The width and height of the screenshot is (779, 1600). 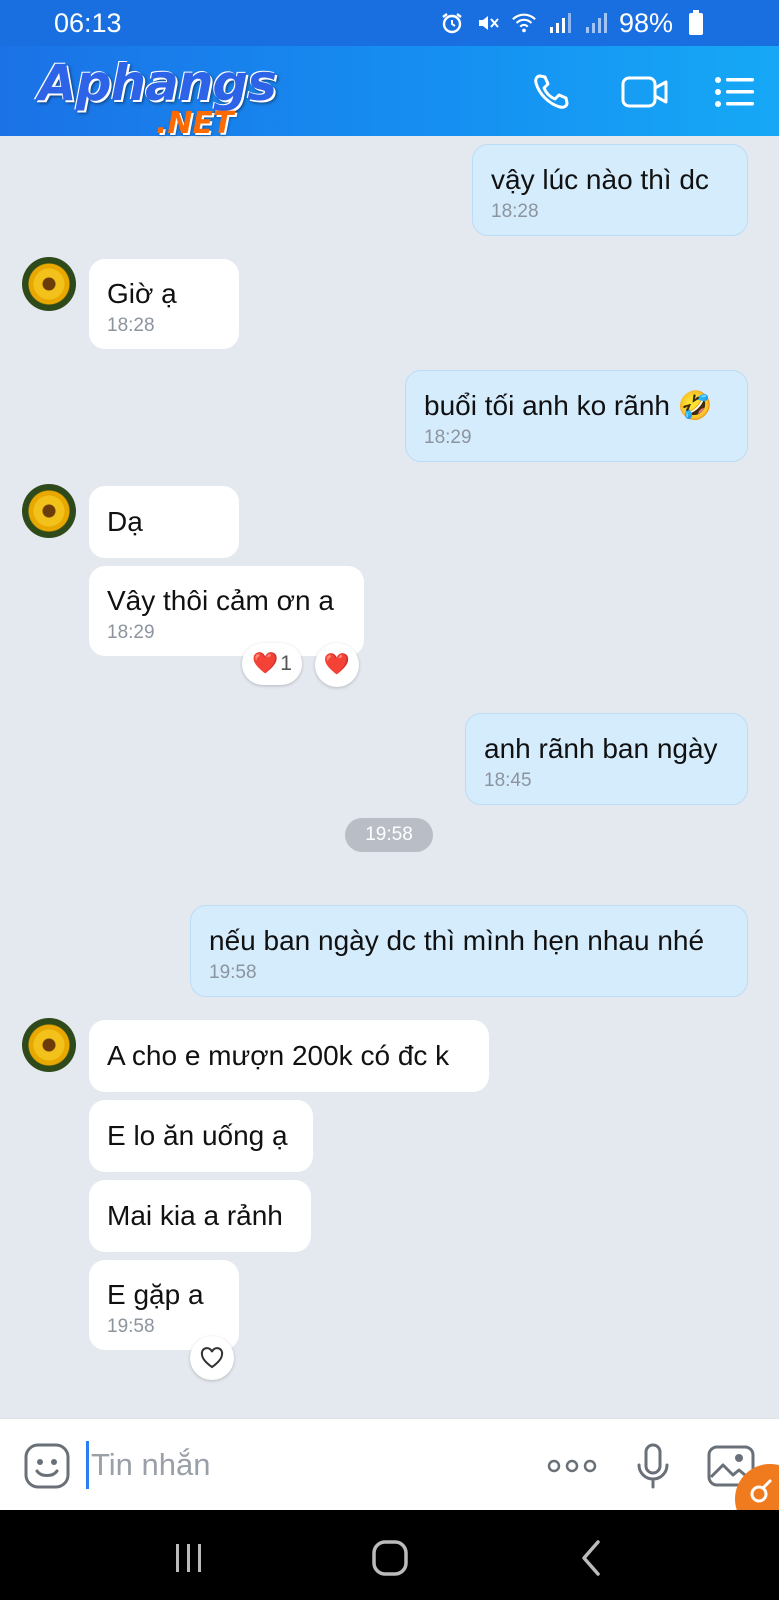 What do you see at coordinates (601, 748) in the screenshot?
I see `message-text: anh rãnh ban ngày` at bounding box center [601, 748].